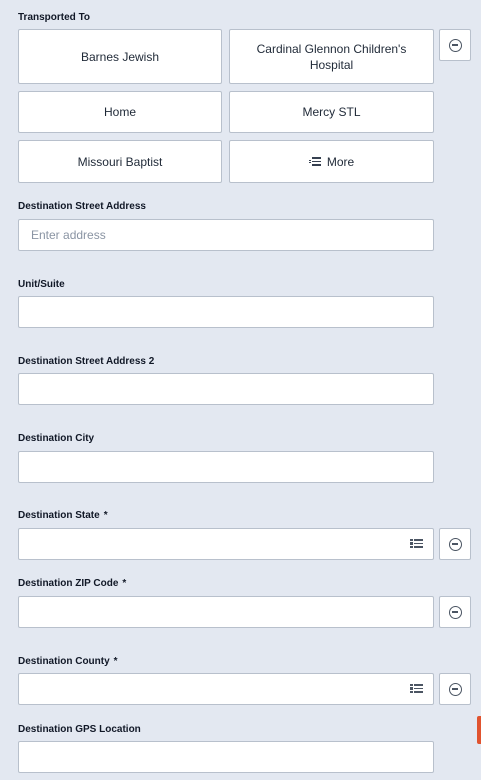  I want to click on city-field, so click(226, 467).